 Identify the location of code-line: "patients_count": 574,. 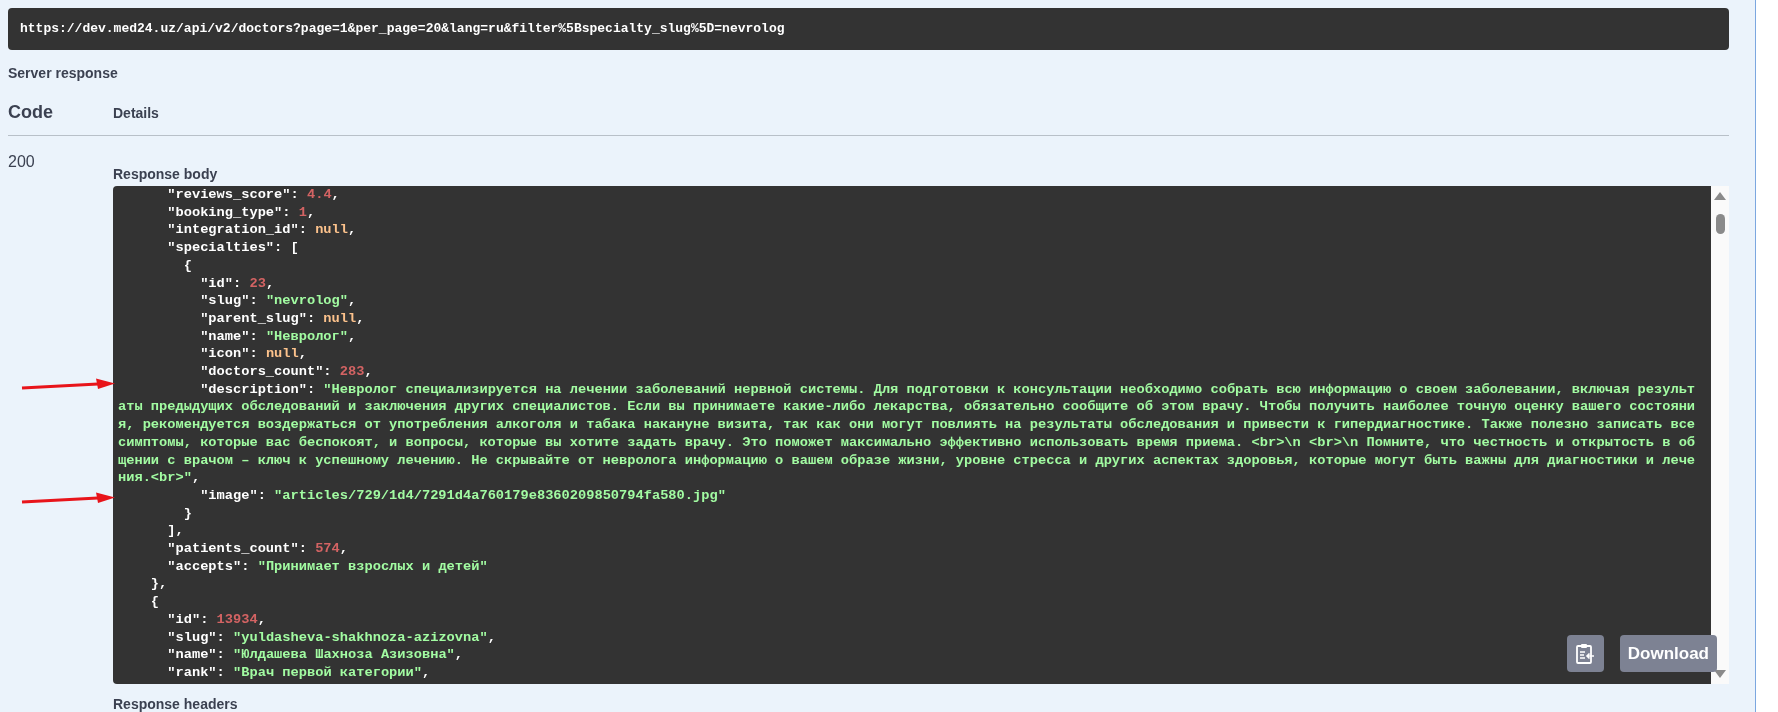
(257, 549).